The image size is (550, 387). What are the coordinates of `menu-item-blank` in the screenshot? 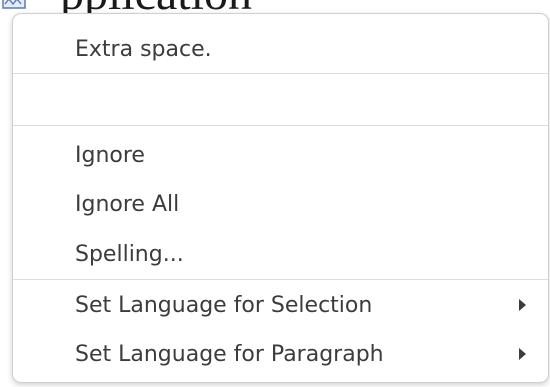 It's located at (280, 101).